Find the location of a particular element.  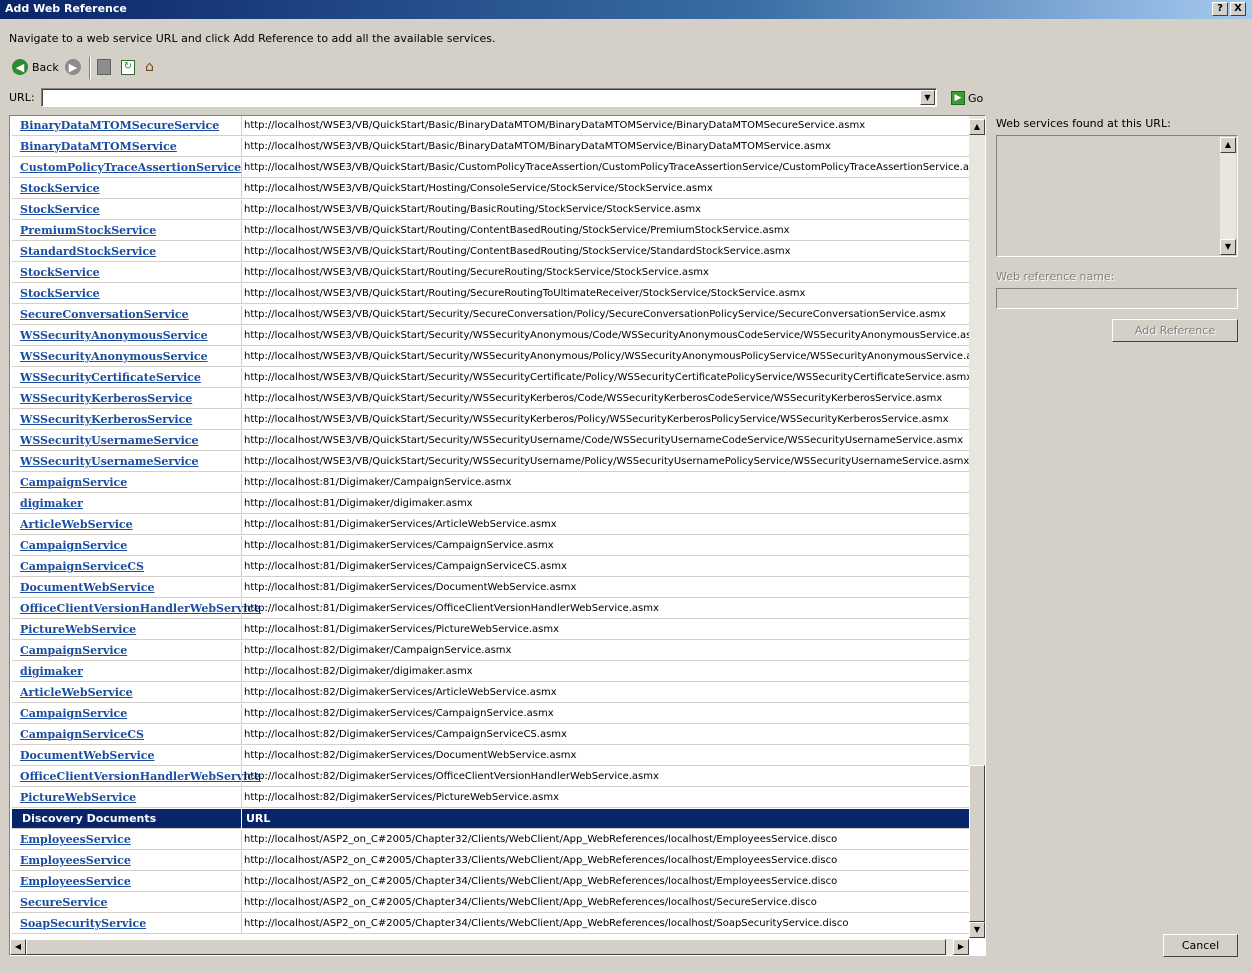

home-button: ⌂ is located at coordinates (149, 67).